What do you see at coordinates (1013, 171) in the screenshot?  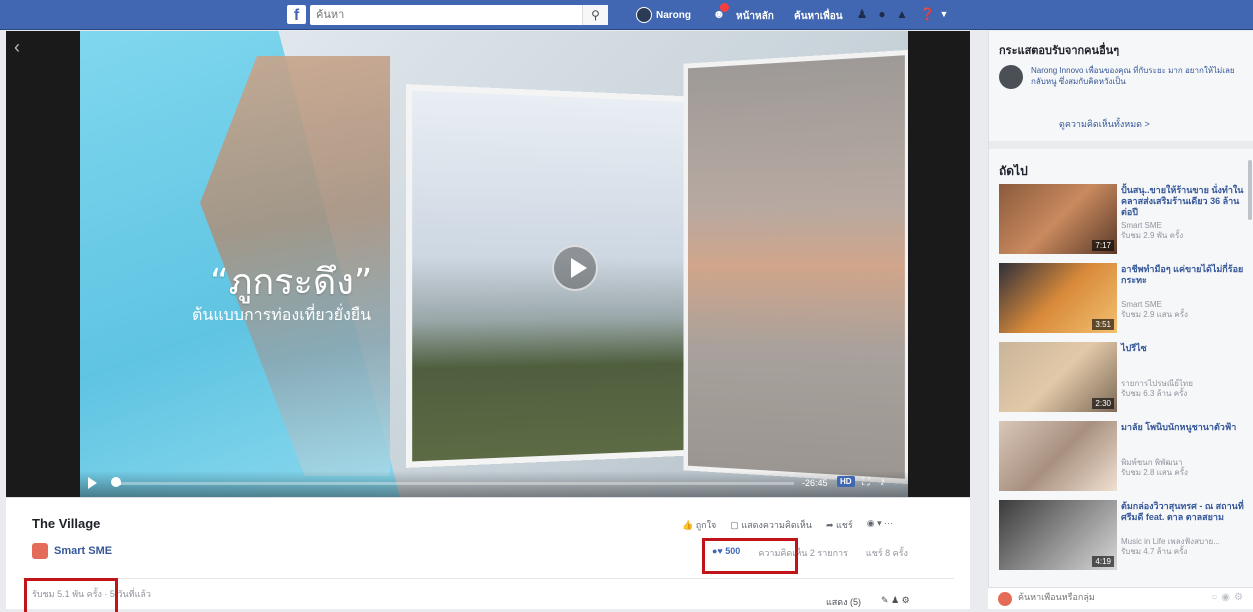 I see `up-next-heading: ถัดไป` at bounding box center [1013, 171].